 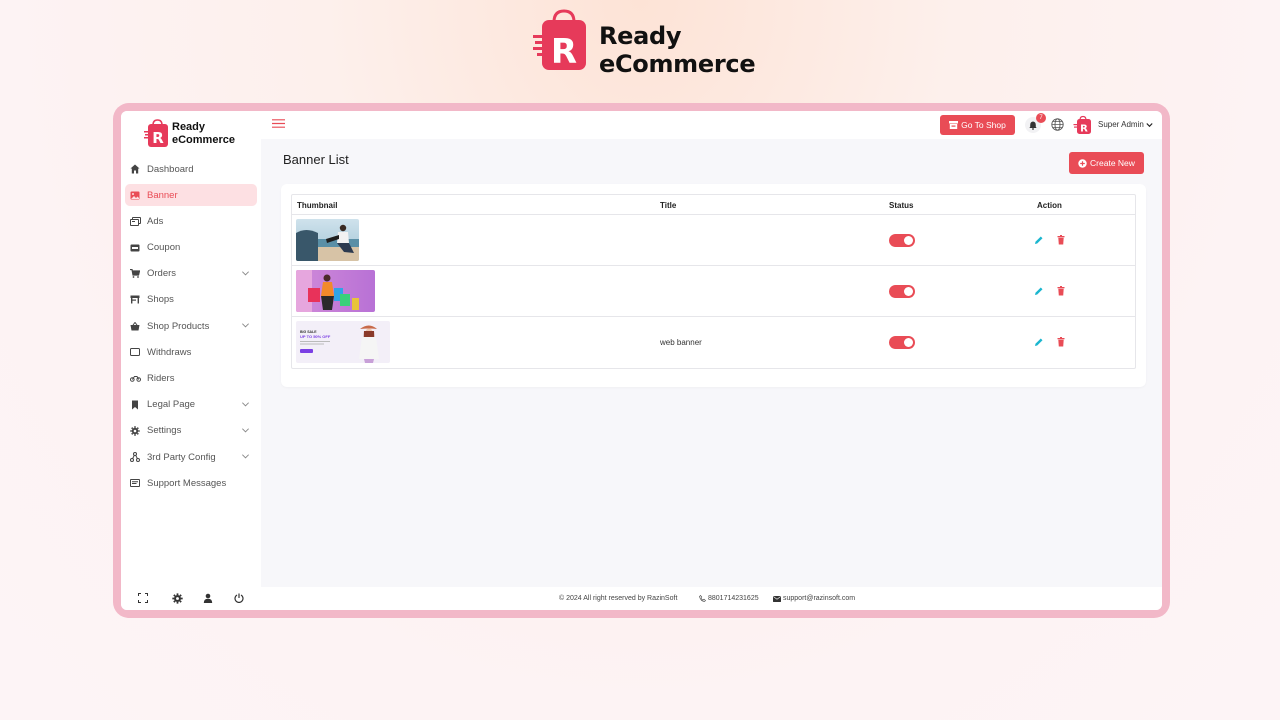 I want to click on sidebar-item-label: 3rd Party Config, so click(x=181, y=457).